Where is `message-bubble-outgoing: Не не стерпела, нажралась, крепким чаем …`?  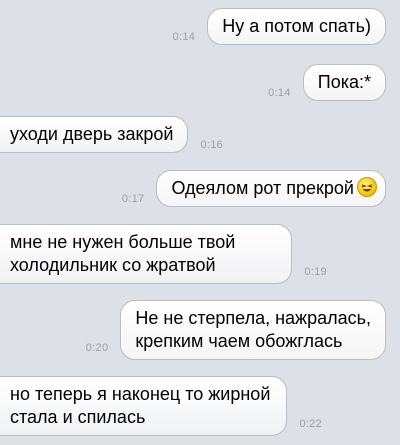 message-bubble-outgoing: Не не стерпела, нажралась, крепким чаем … is located at coordinates (253, 330).